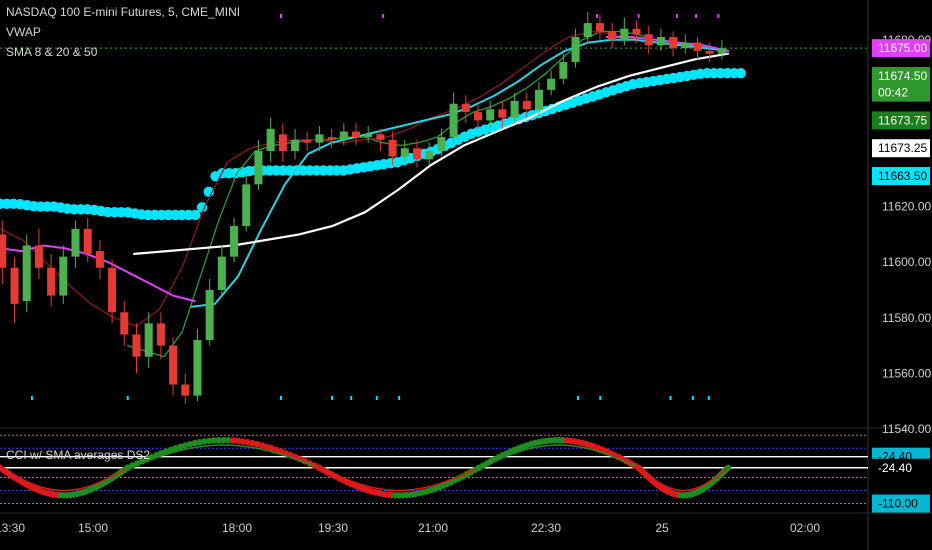  What do you see at coordinates (433, 528) in the screenshot?
I see `time-tick-label: 21:00` at bounding box center [433, 528].